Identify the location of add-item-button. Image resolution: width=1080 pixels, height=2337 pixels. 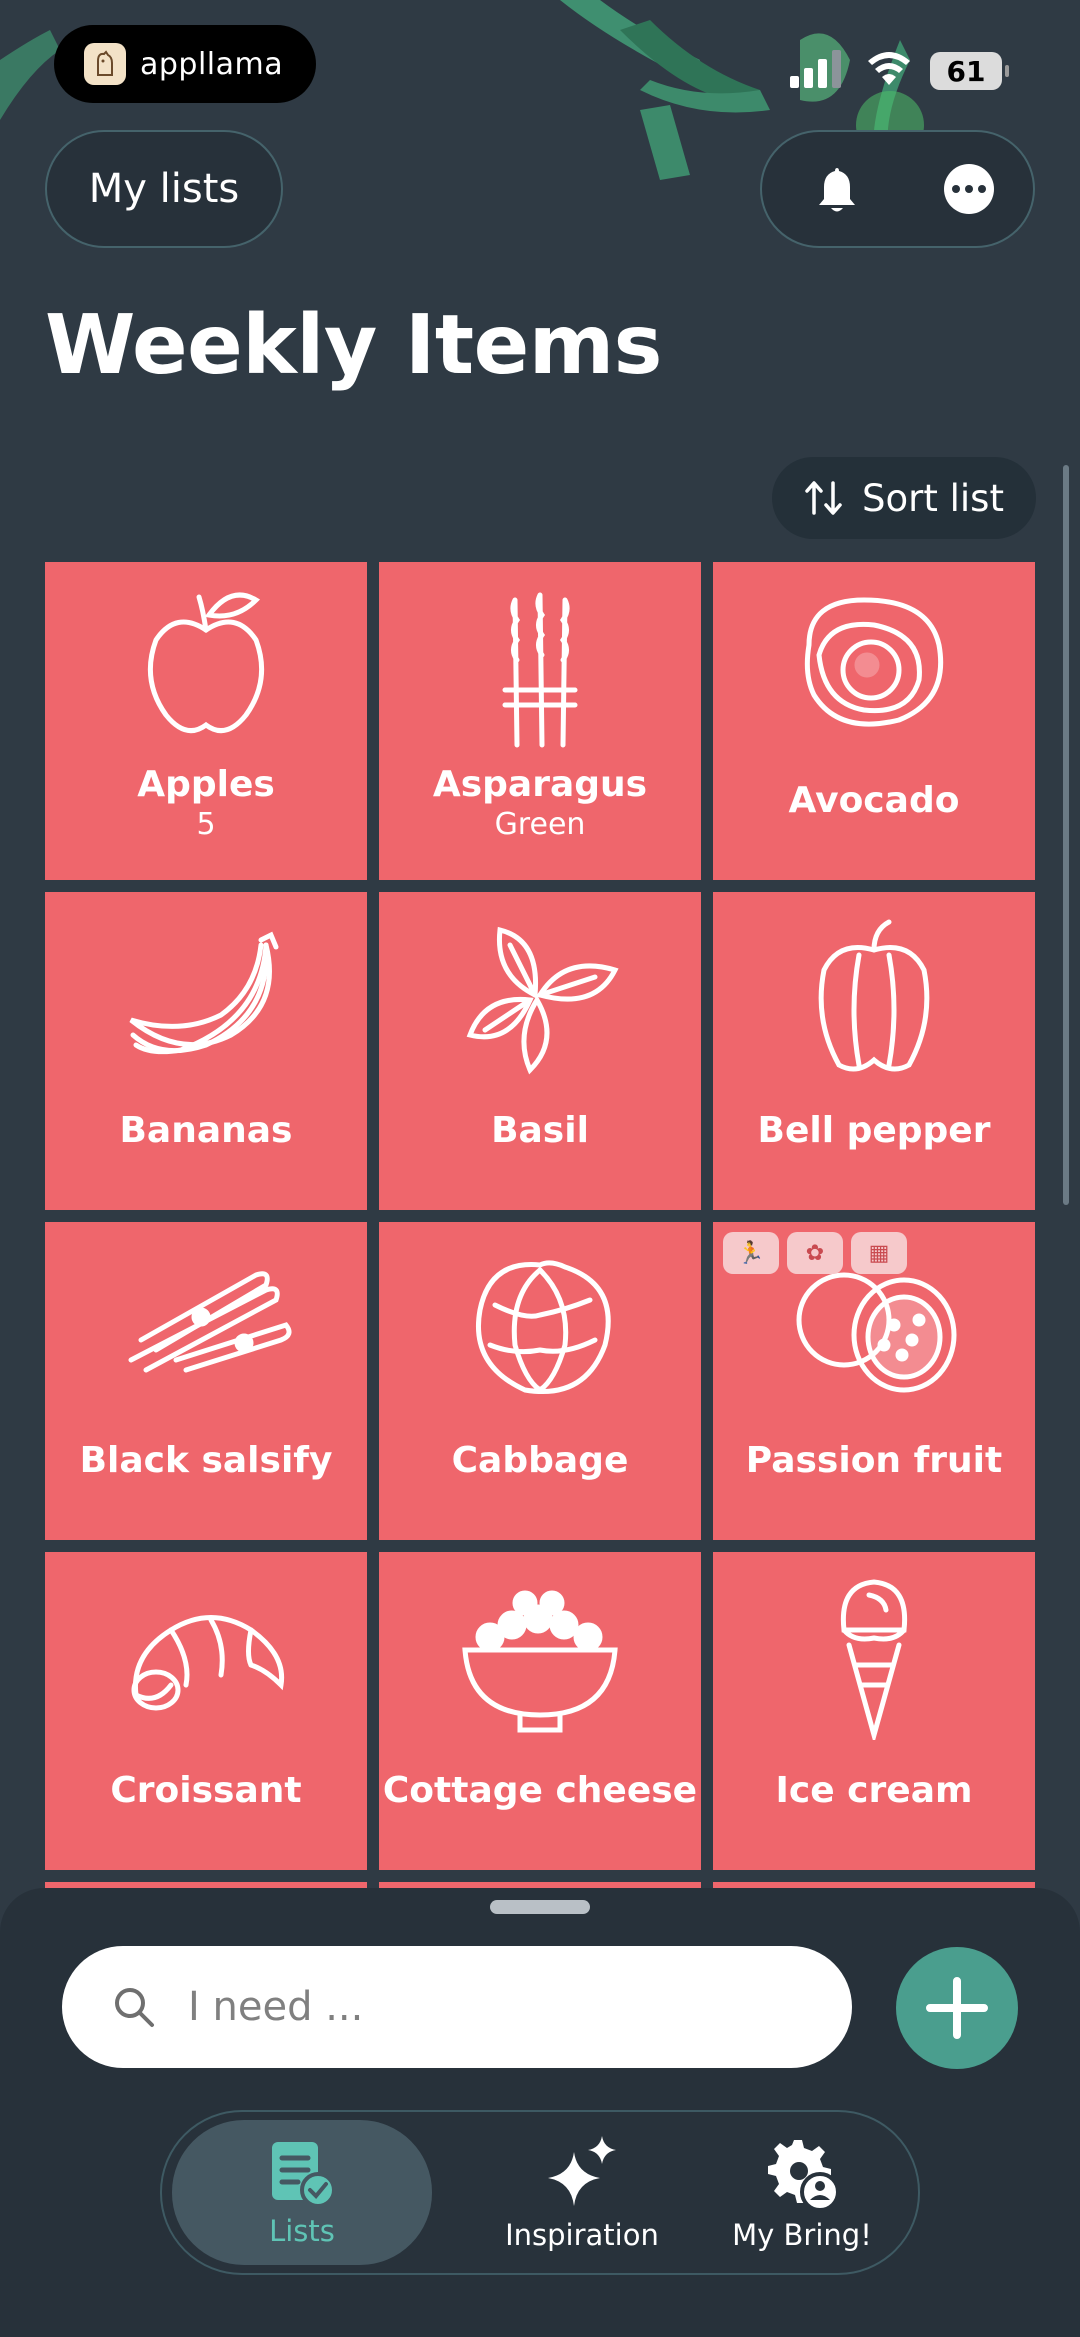
(957, 2008).